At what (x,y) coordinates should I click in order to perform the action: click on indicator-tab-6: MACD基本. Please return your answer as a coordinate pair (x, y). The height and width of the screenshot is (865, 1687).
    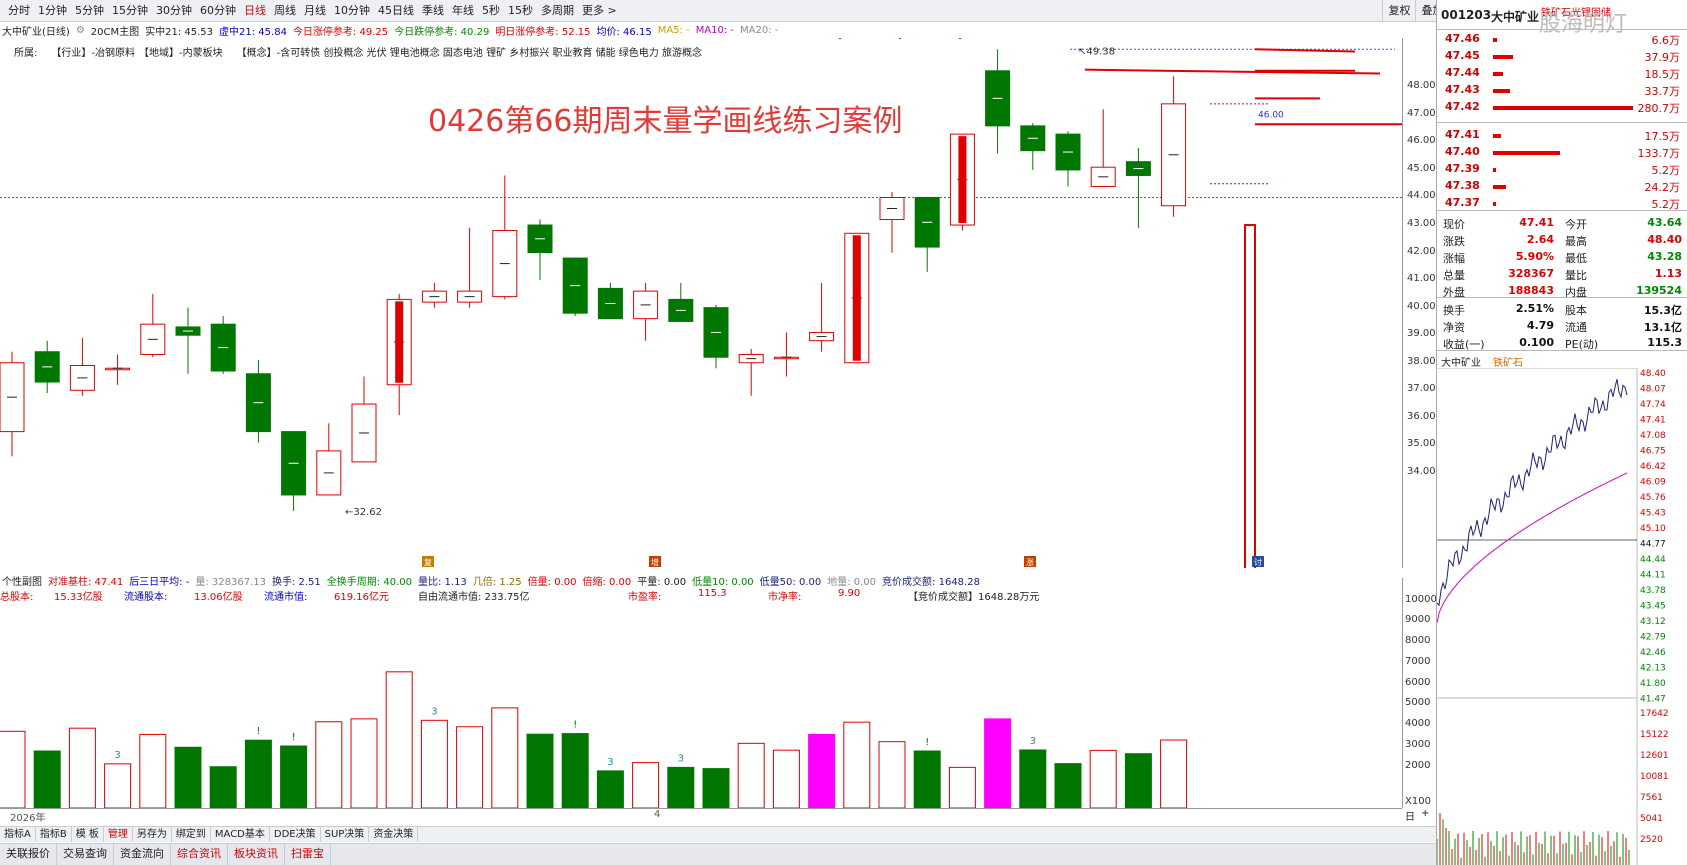
    Looking at the image, I should click on (240, 834).